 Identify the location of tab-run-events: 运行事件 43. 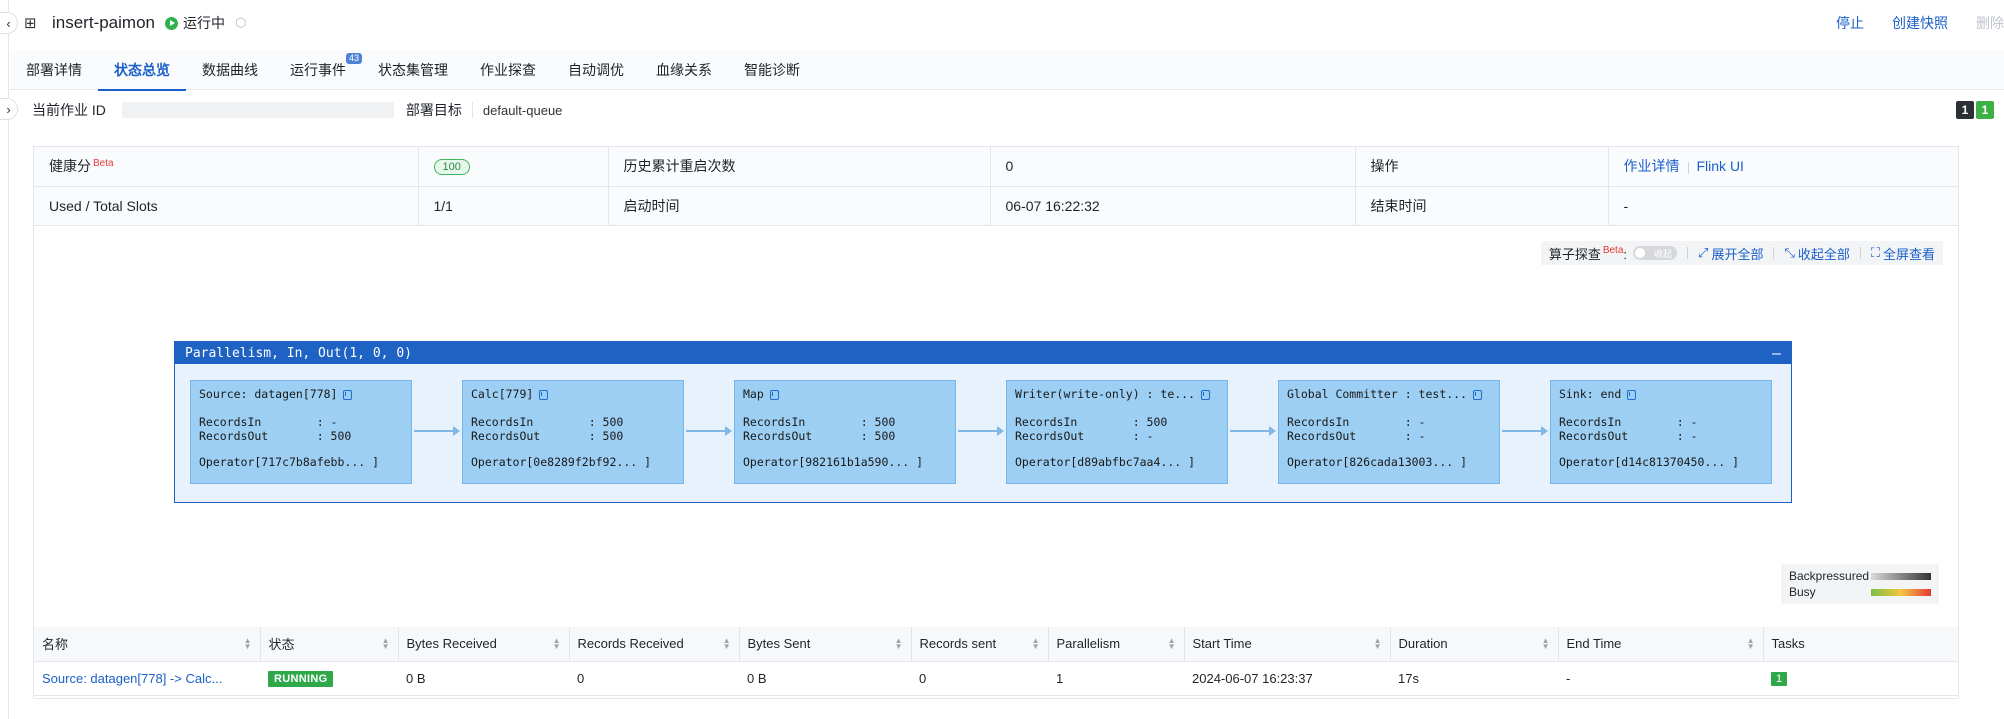
(318, 70).